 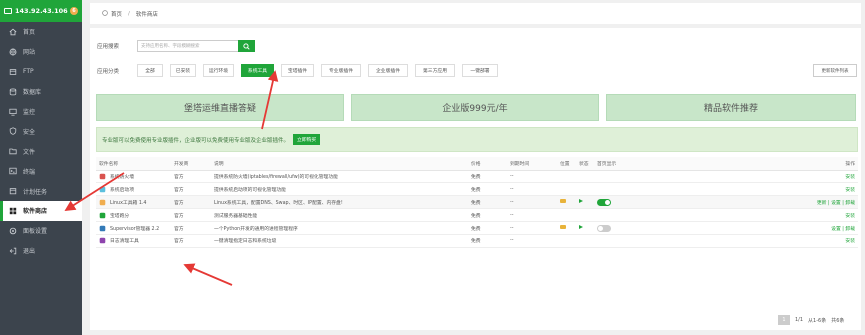 What do you see at coordinates (105, 13) in the screenshot?
I see `home-icon` at bounding box center [105, 13].